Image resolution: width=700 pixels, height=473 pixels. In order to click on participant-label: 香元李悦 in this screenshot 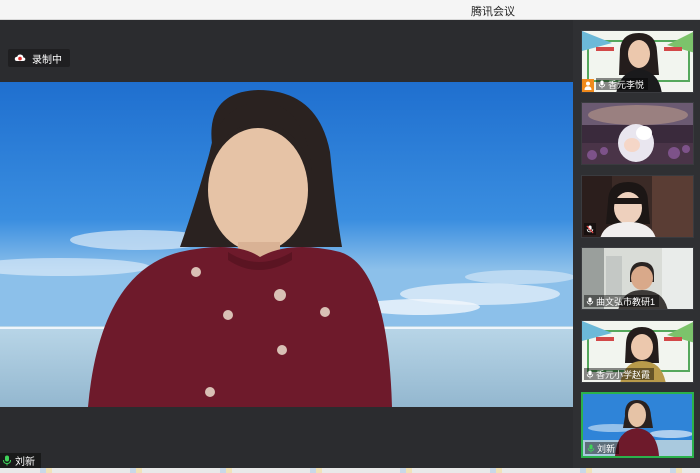, I will do `click(622, 84)`.